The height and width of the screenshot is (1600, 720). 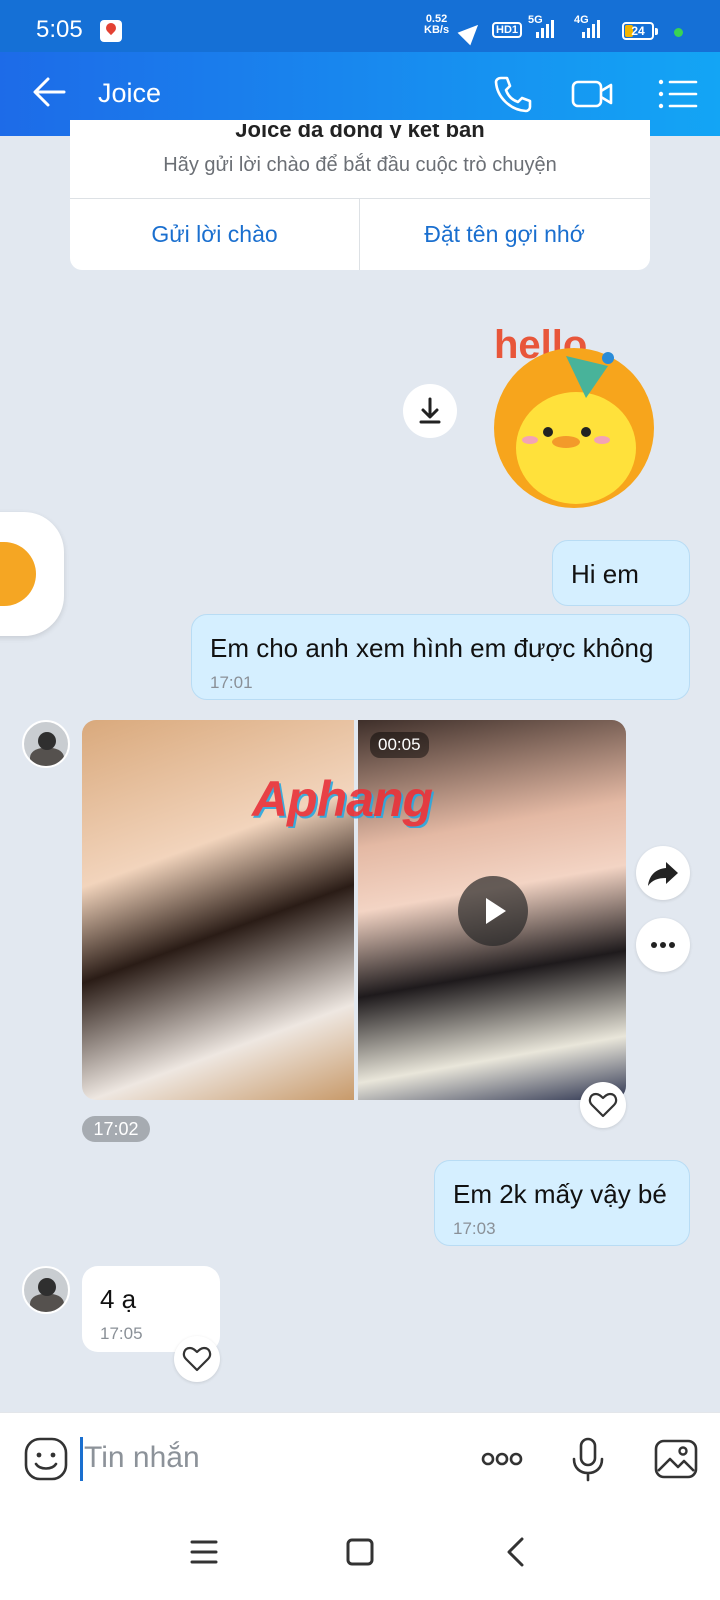 I want to click on more-horizontal-icon, so click(x=502, y=1459).